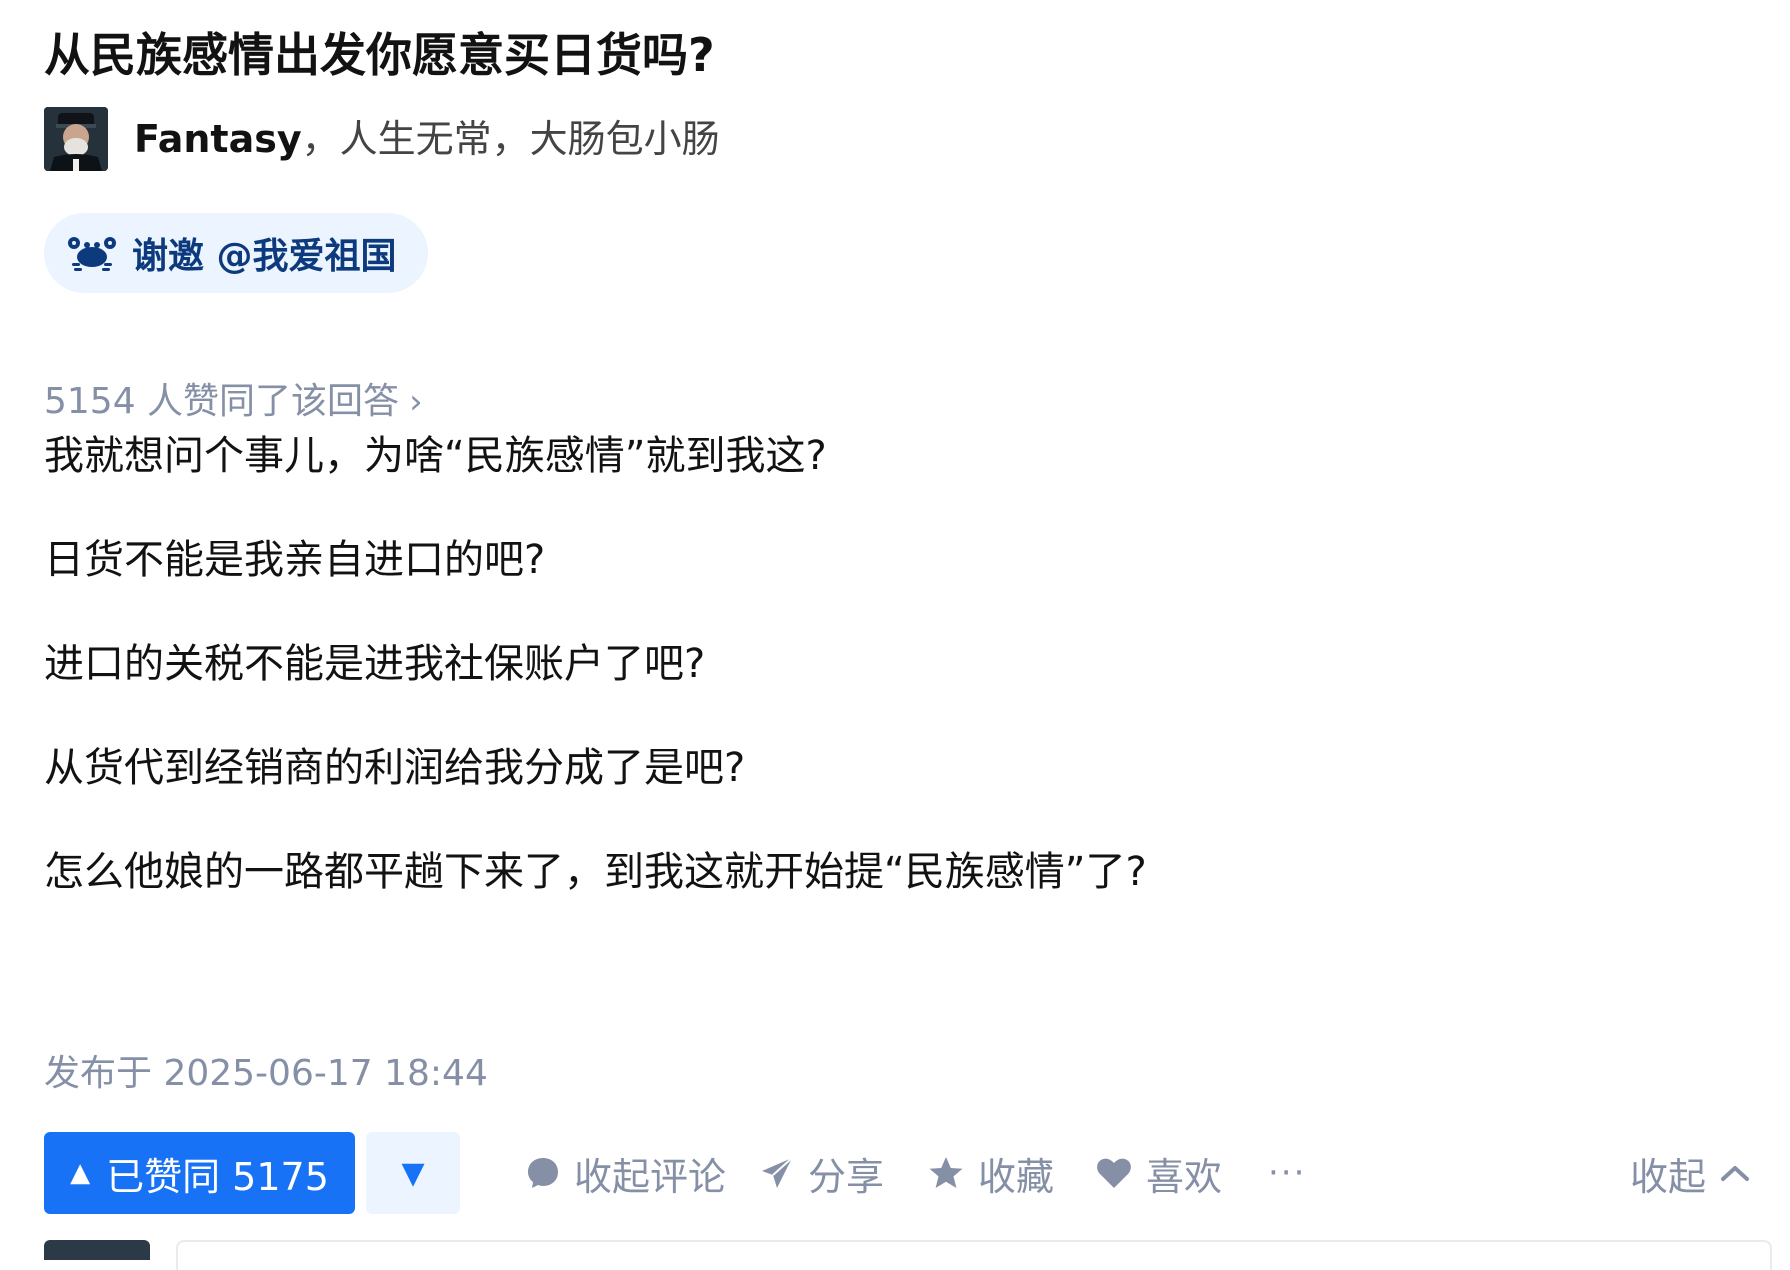 The image size is (1790, 1270). Describe the element at coordinates (946, 1172) in the screenshot. I see `star-icon` at that location.